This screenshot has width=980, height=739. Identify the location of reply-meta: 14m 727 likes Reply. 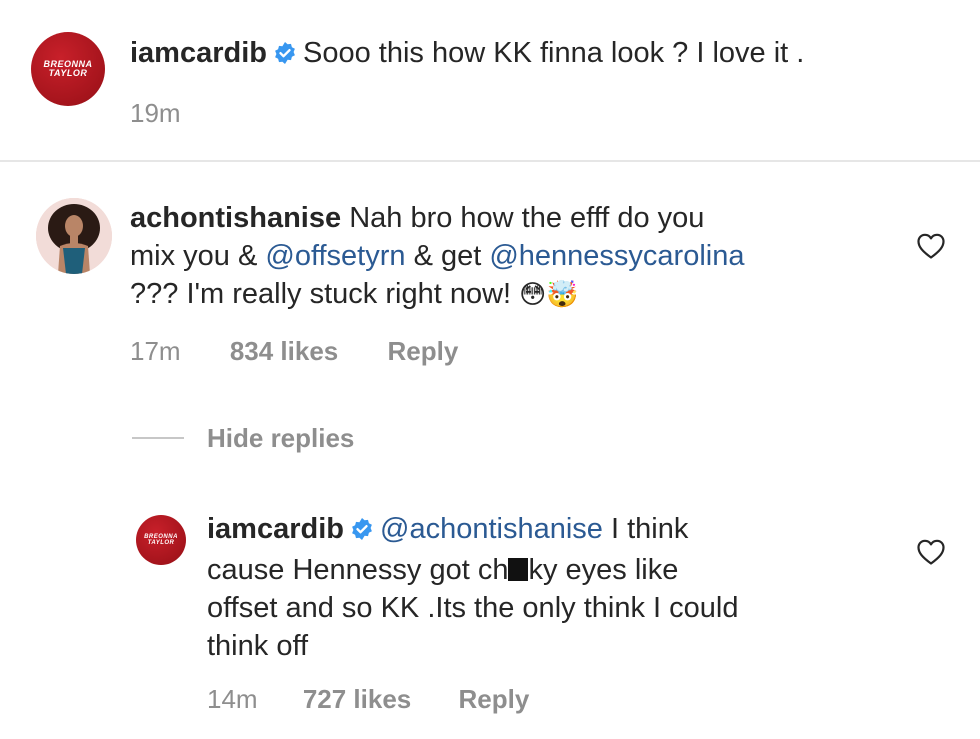
(368, 699).